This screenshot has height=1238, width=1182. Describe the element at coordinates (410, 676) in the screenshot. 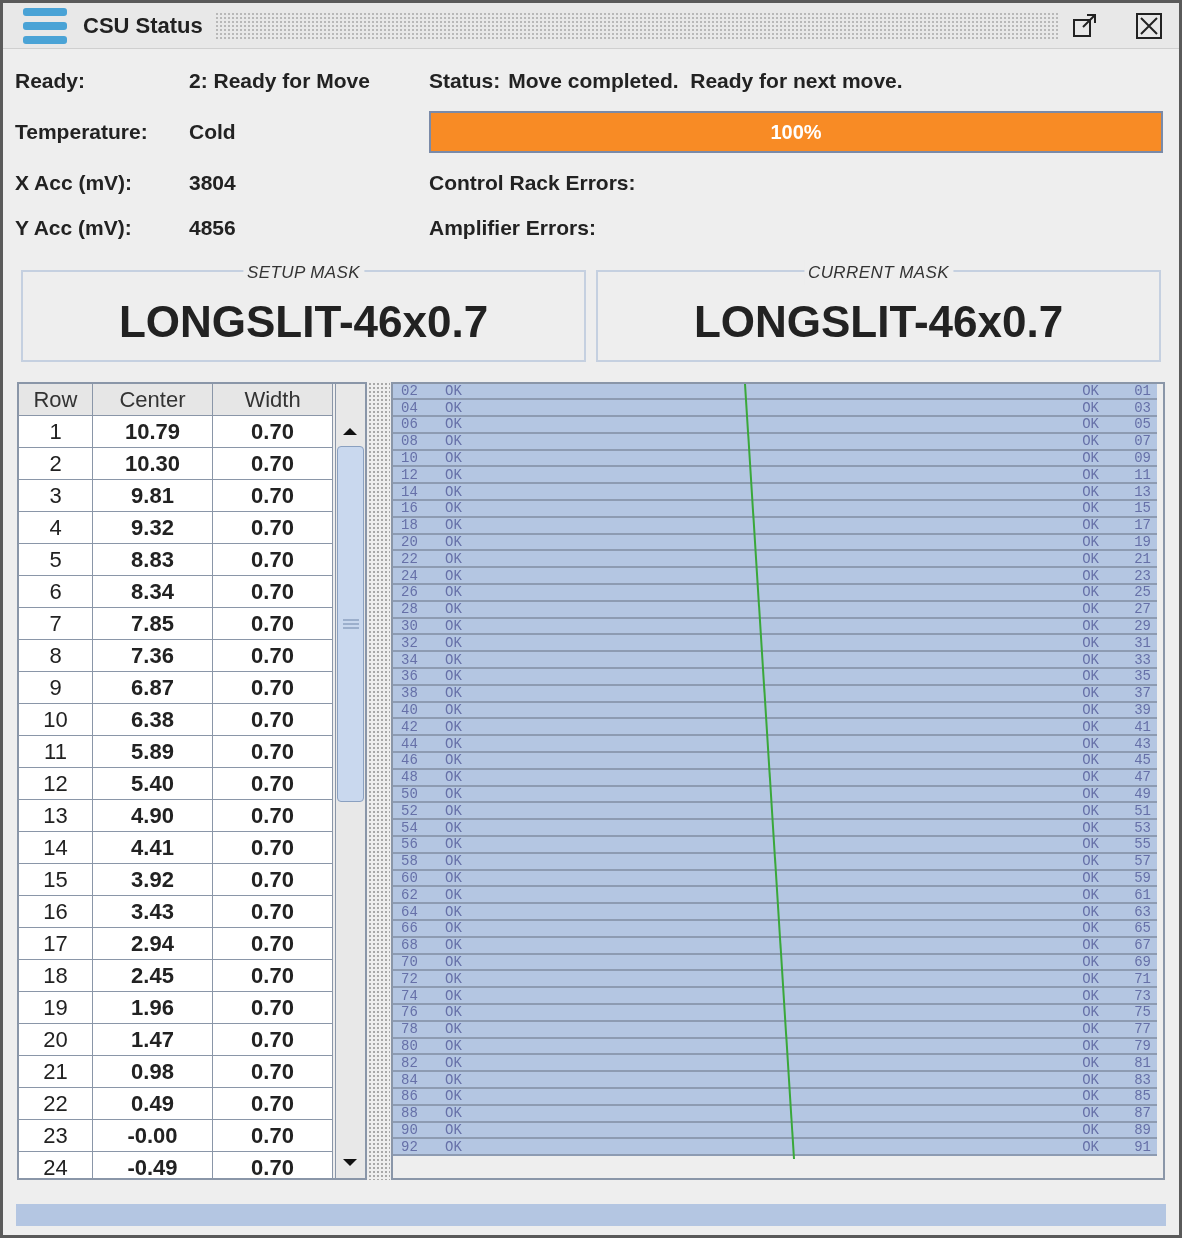

I see `bar-number: 36` at that location.